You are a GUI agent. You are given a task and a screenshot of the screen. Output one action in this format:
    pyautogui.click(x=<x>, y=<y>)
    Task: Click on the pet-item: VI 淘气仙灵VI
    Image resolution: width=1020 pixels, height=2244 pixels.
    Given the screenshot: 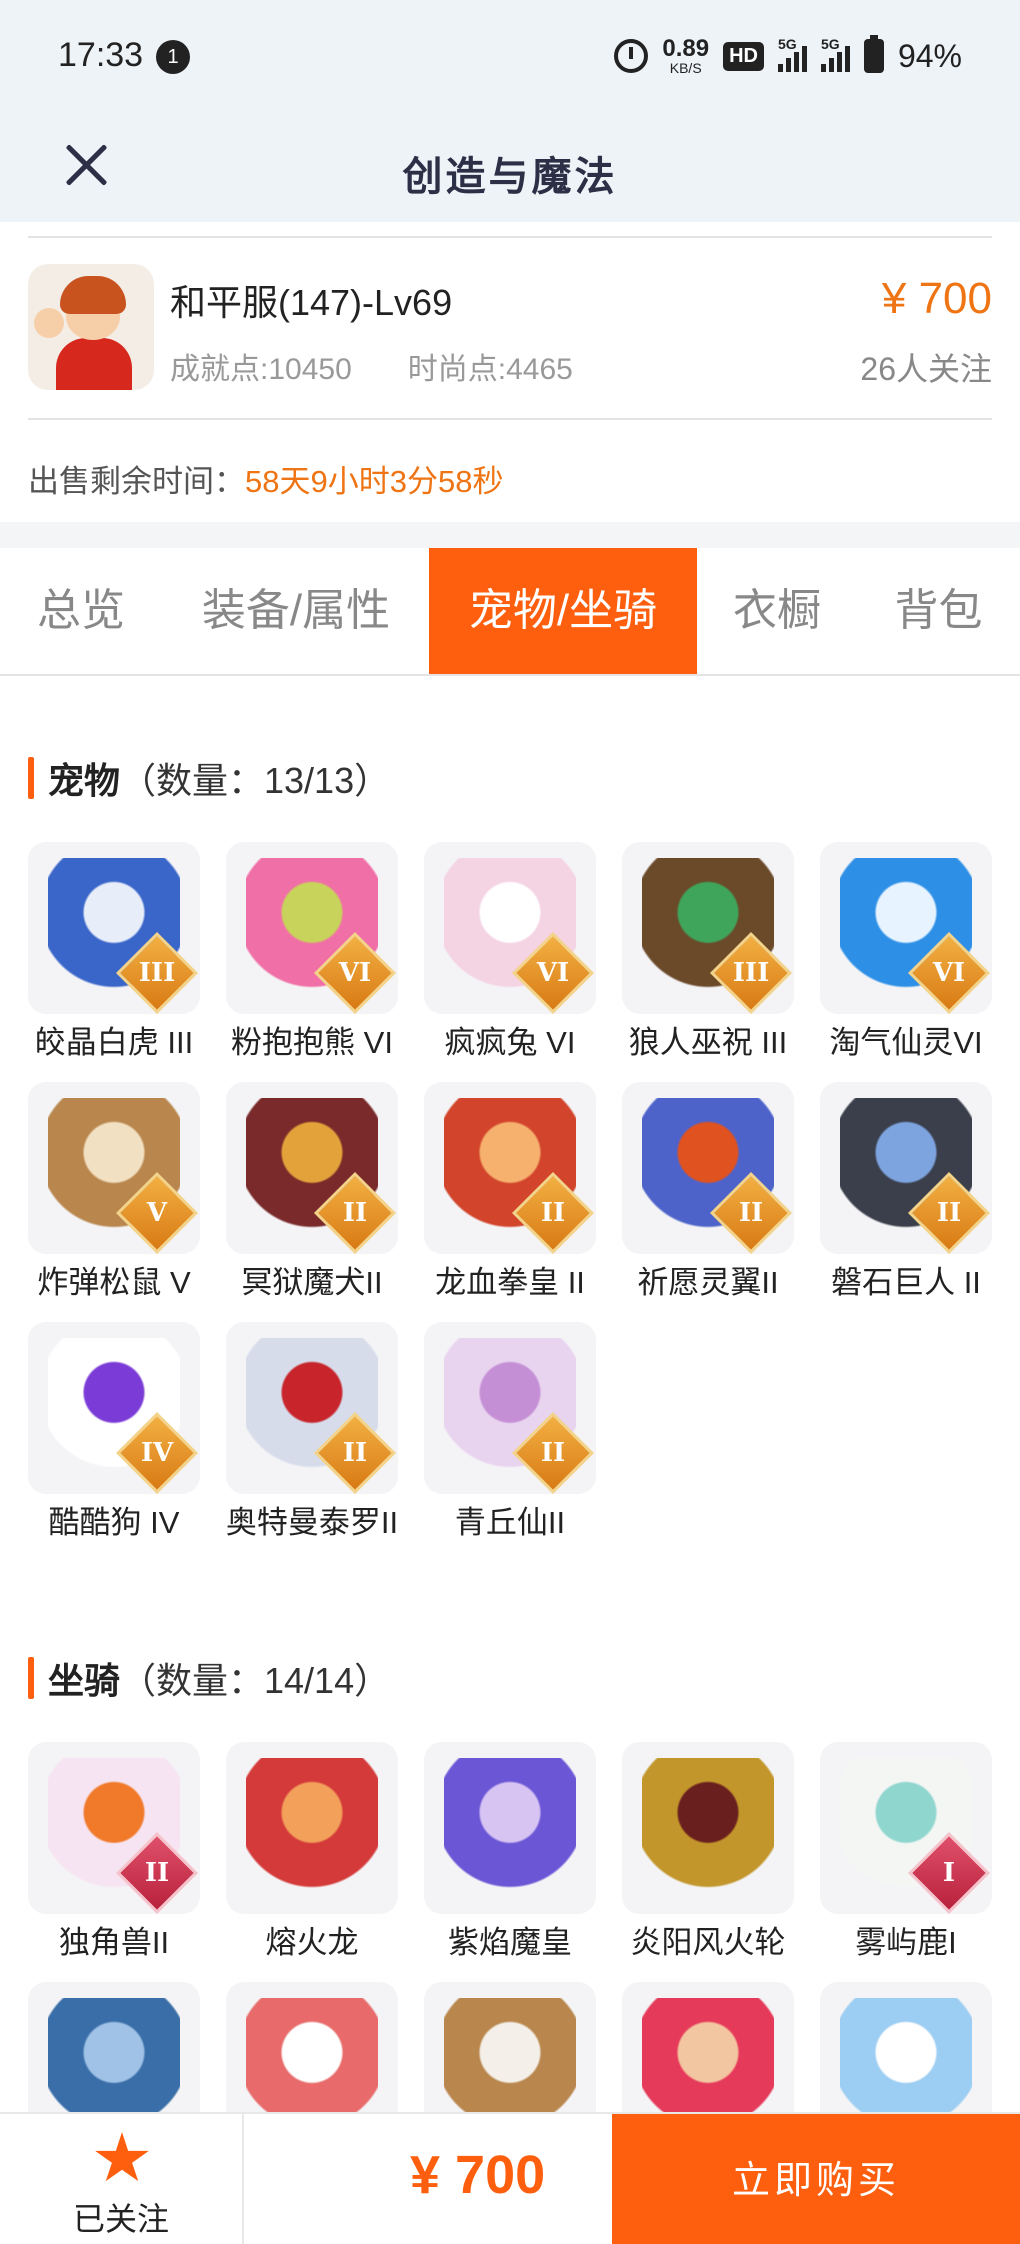 What is the action you would take?
    pyautogui.click(x=906, y=953)
    